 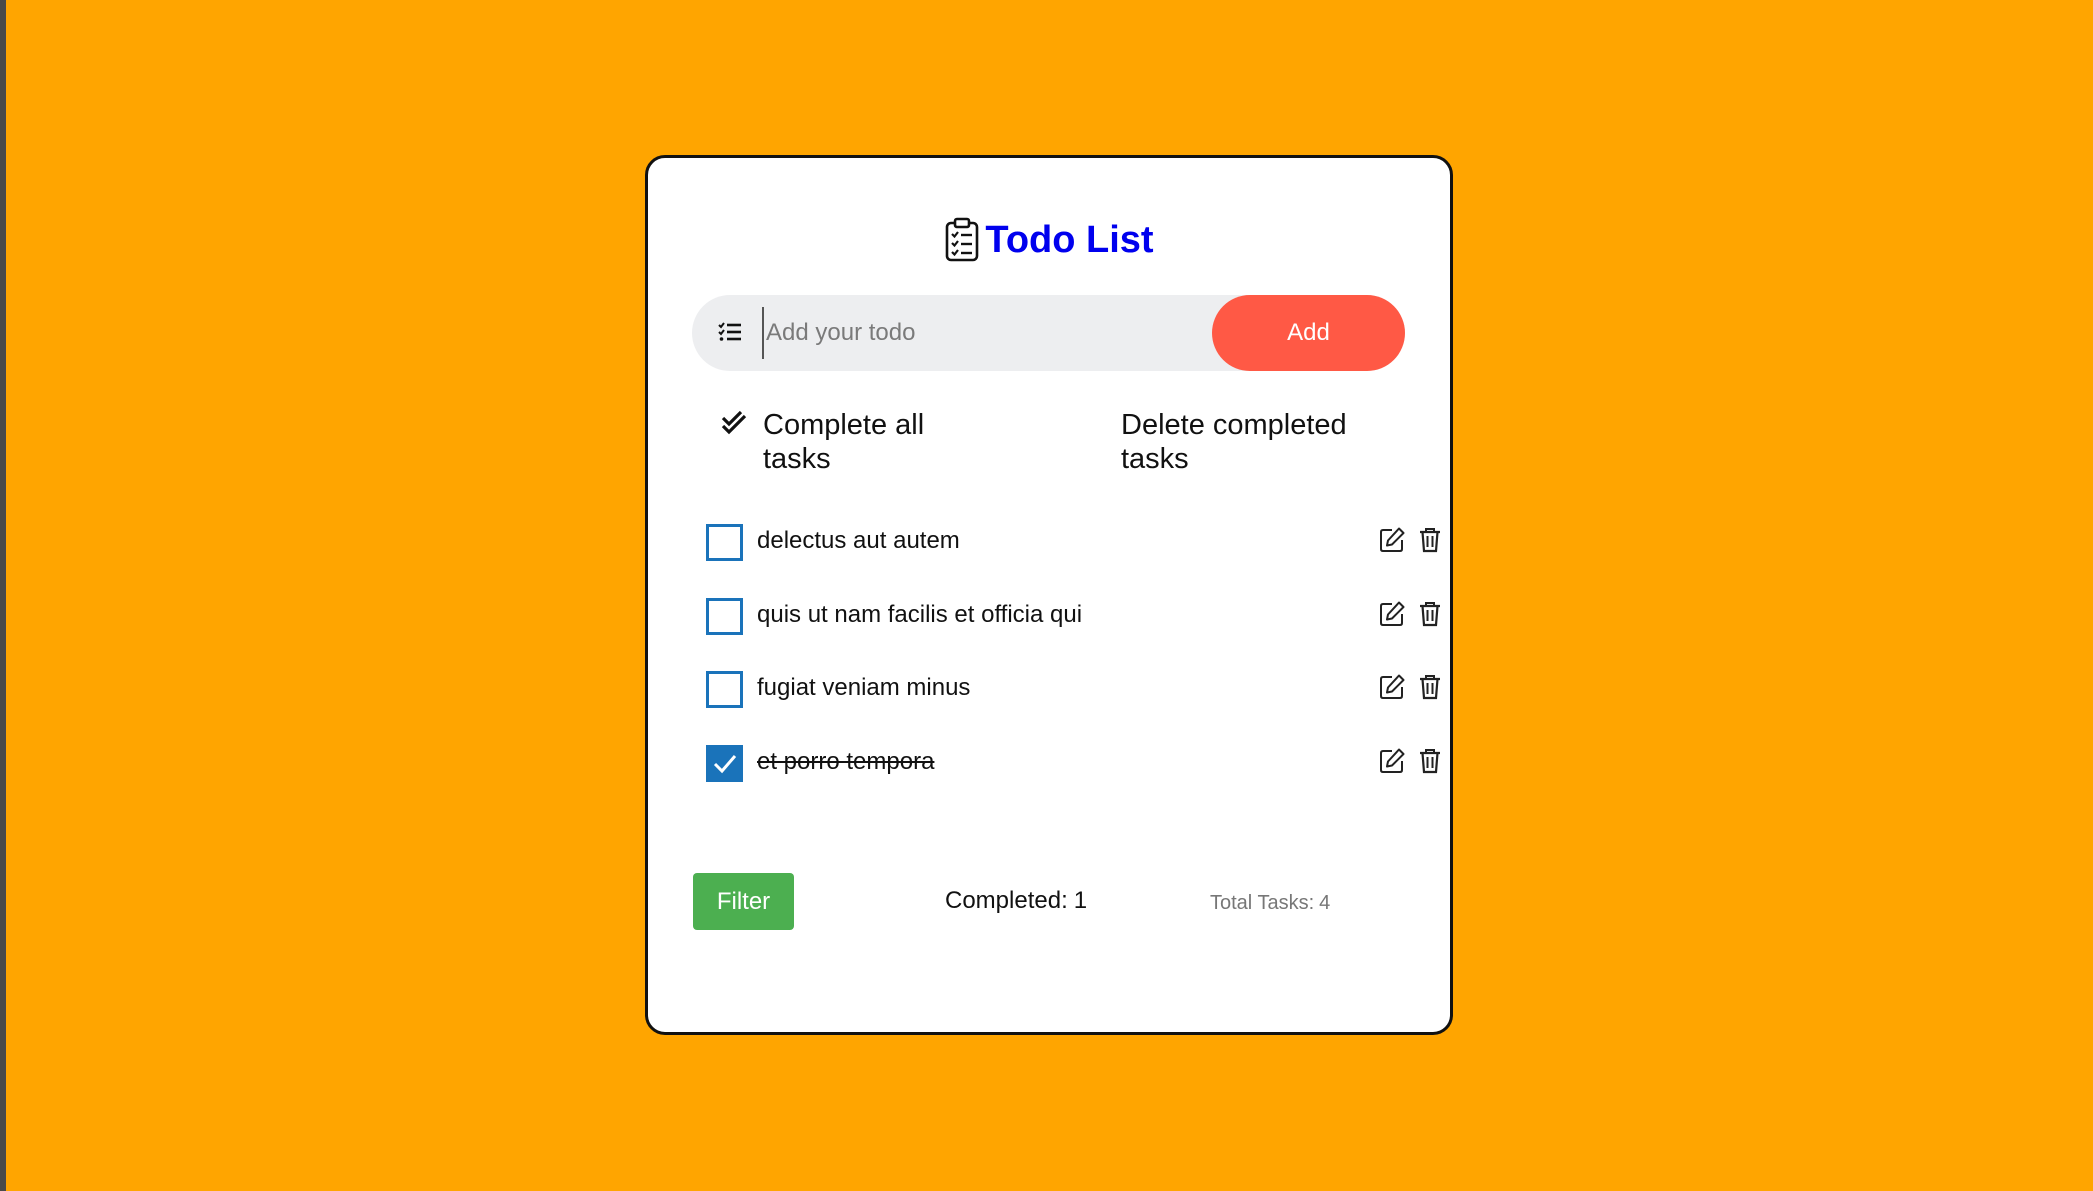 What do you see at coordinates (730, 334) in the screenshot?
I see `list-check-icon` at bounding box center [730, 334].